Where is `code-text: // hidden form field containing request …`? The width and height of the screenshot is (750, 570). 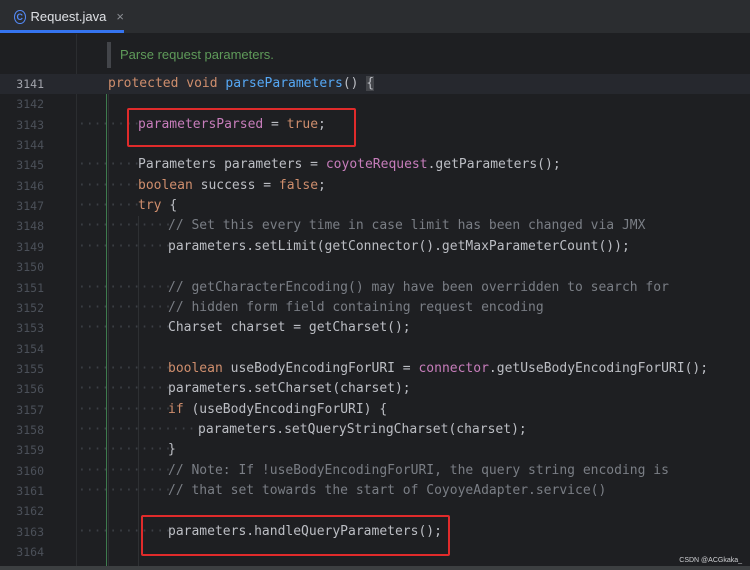 code-text: // hidden form field containing request … is located at coordinates (356, 307).